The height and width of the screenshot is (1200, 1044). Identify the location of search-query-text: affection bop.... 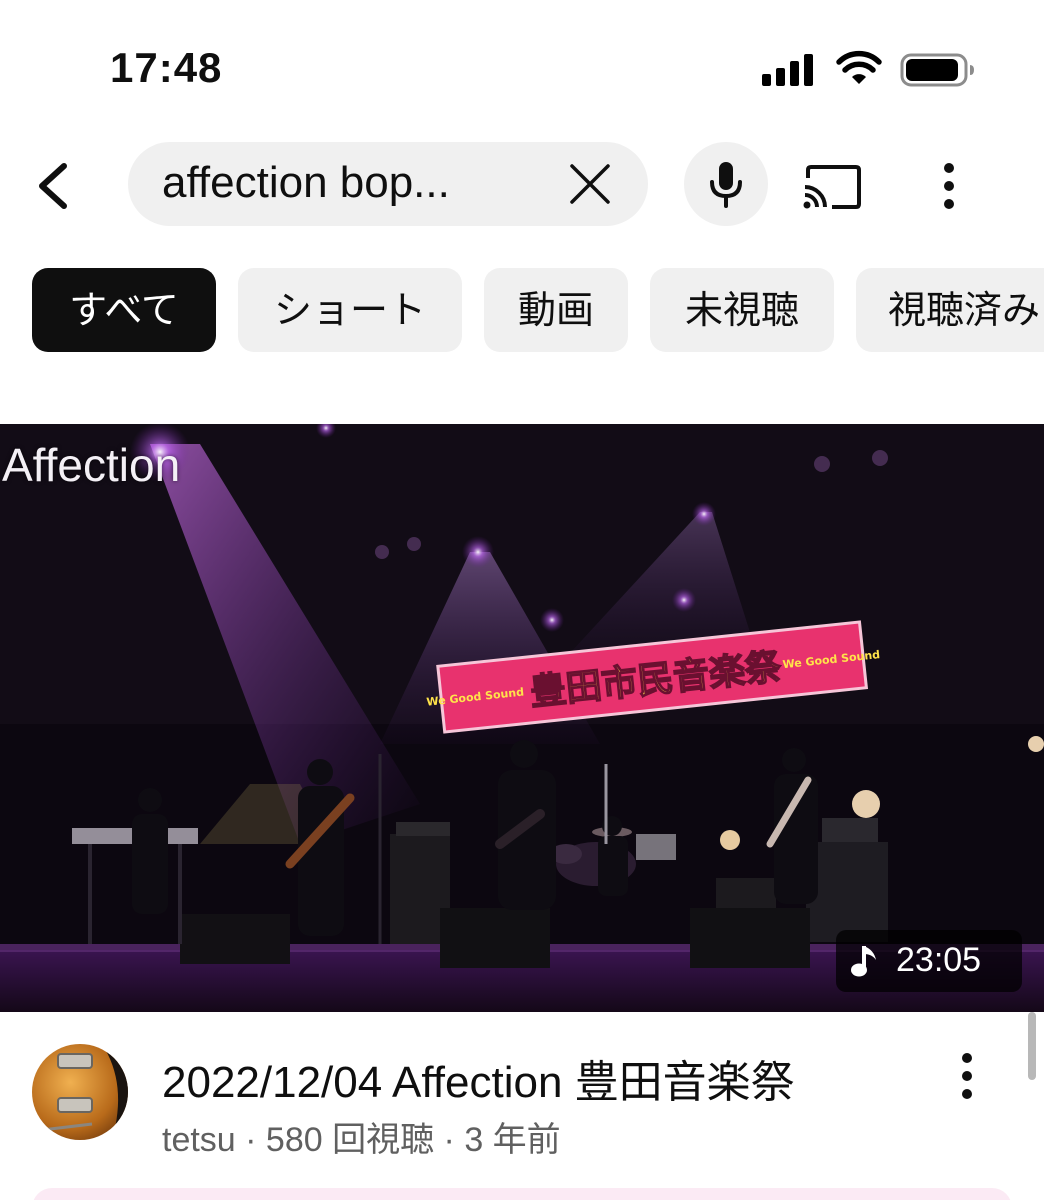
(306, 182).